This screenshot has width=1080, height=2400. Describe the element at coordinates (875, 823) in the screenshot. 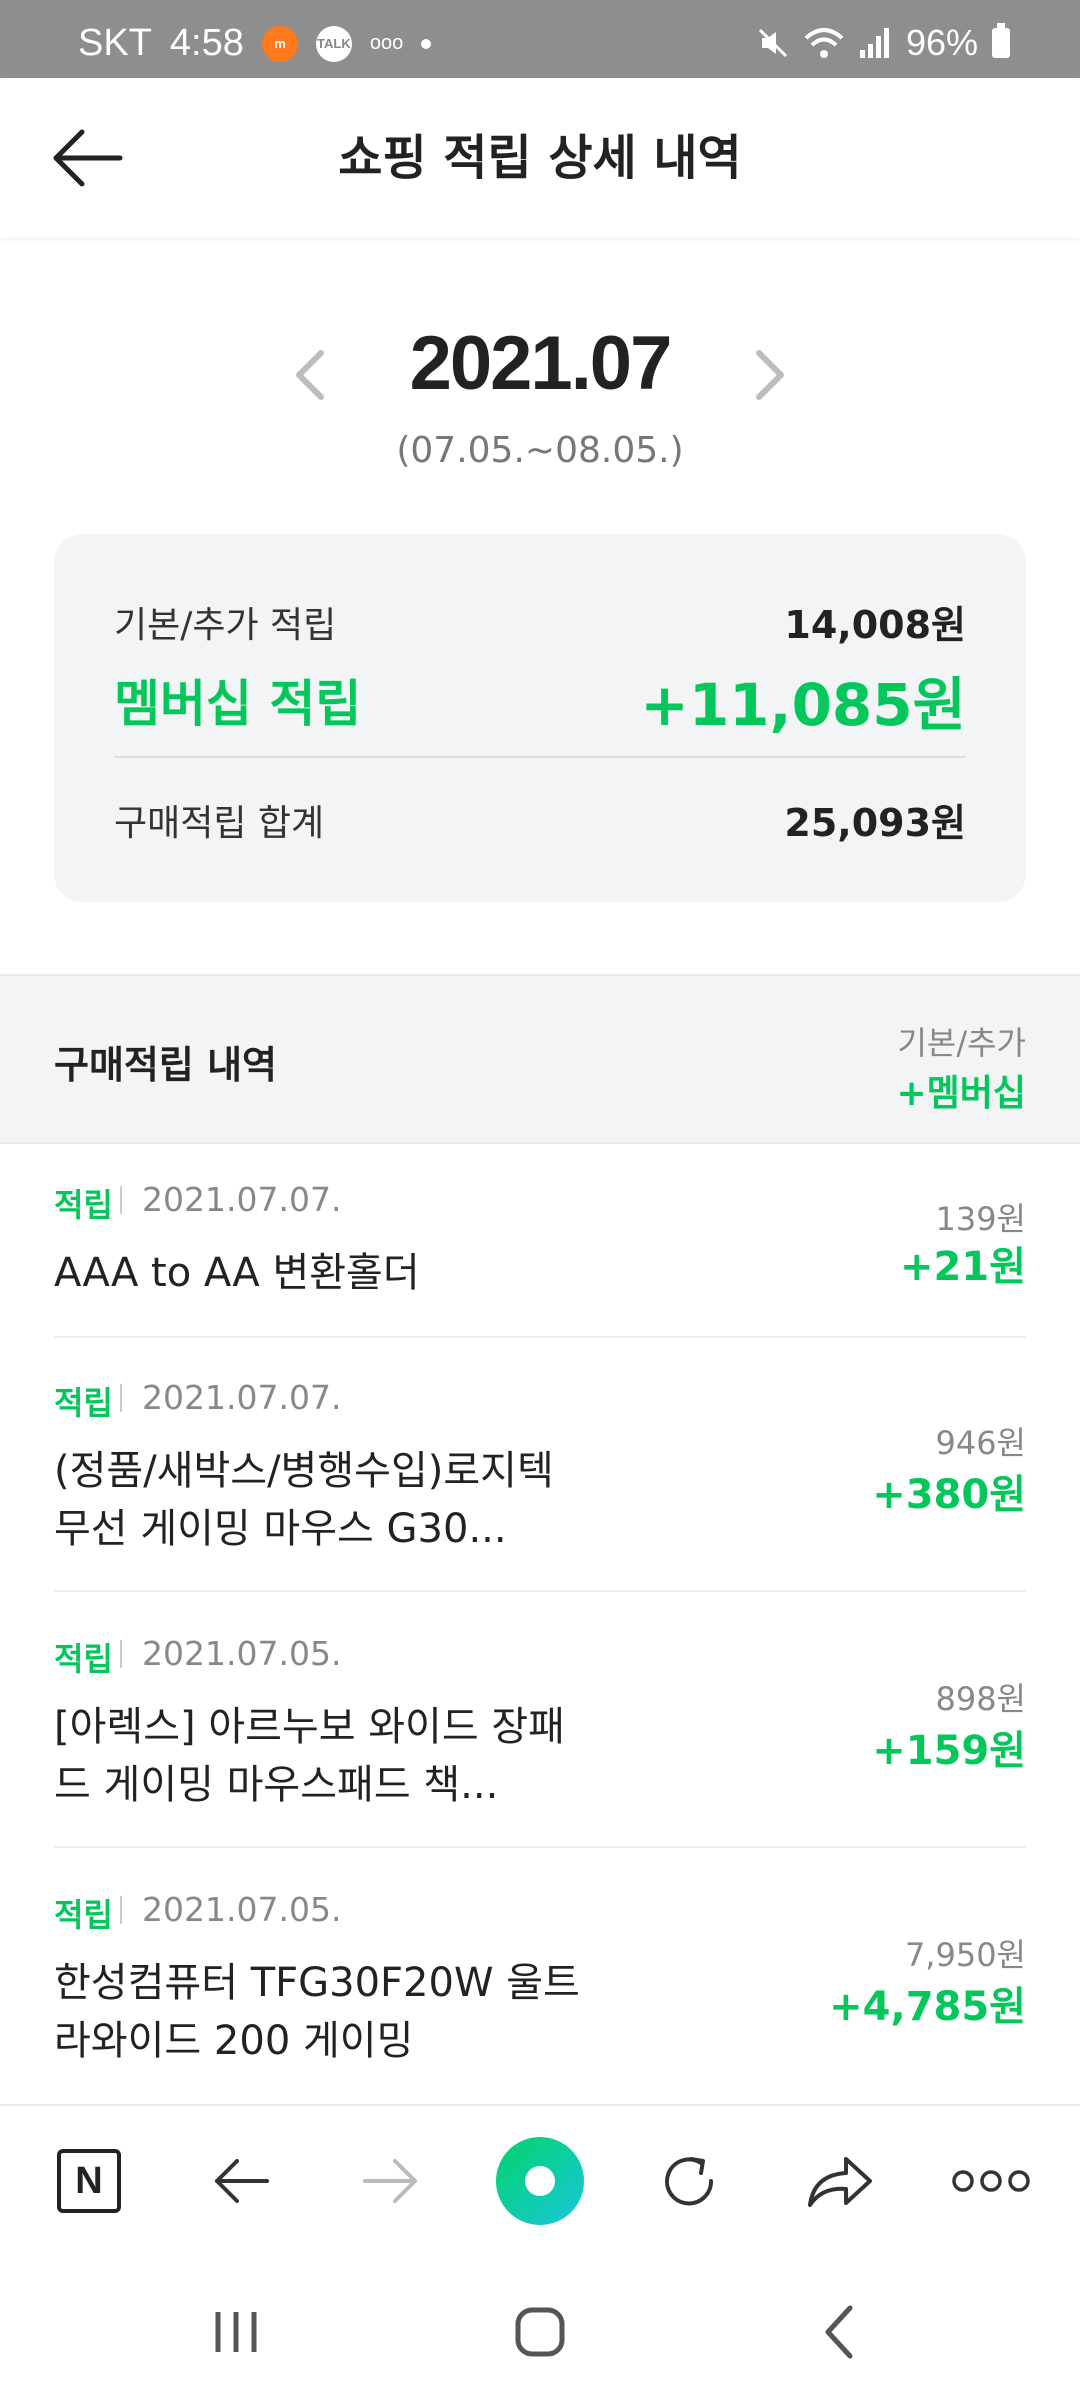

I see `total-amount: 25,093원` at that location.